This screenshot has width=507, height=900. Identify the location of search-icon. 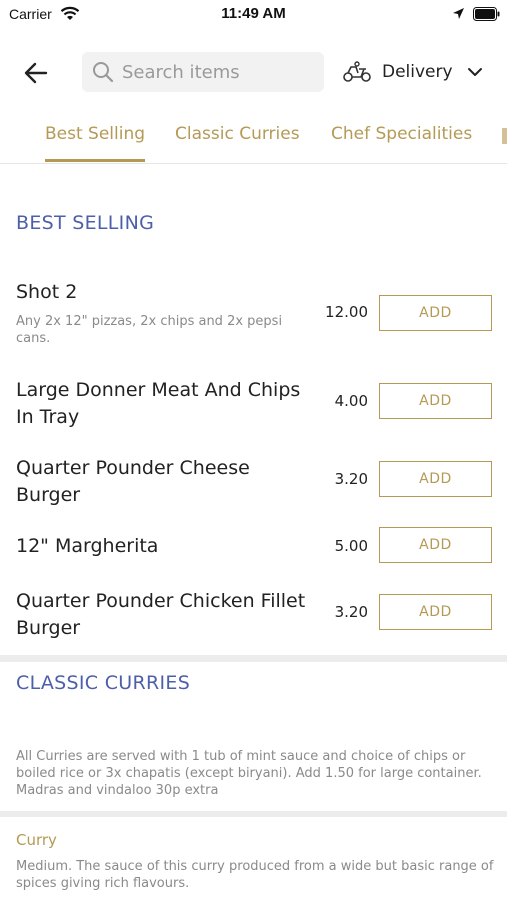
(103, 72).